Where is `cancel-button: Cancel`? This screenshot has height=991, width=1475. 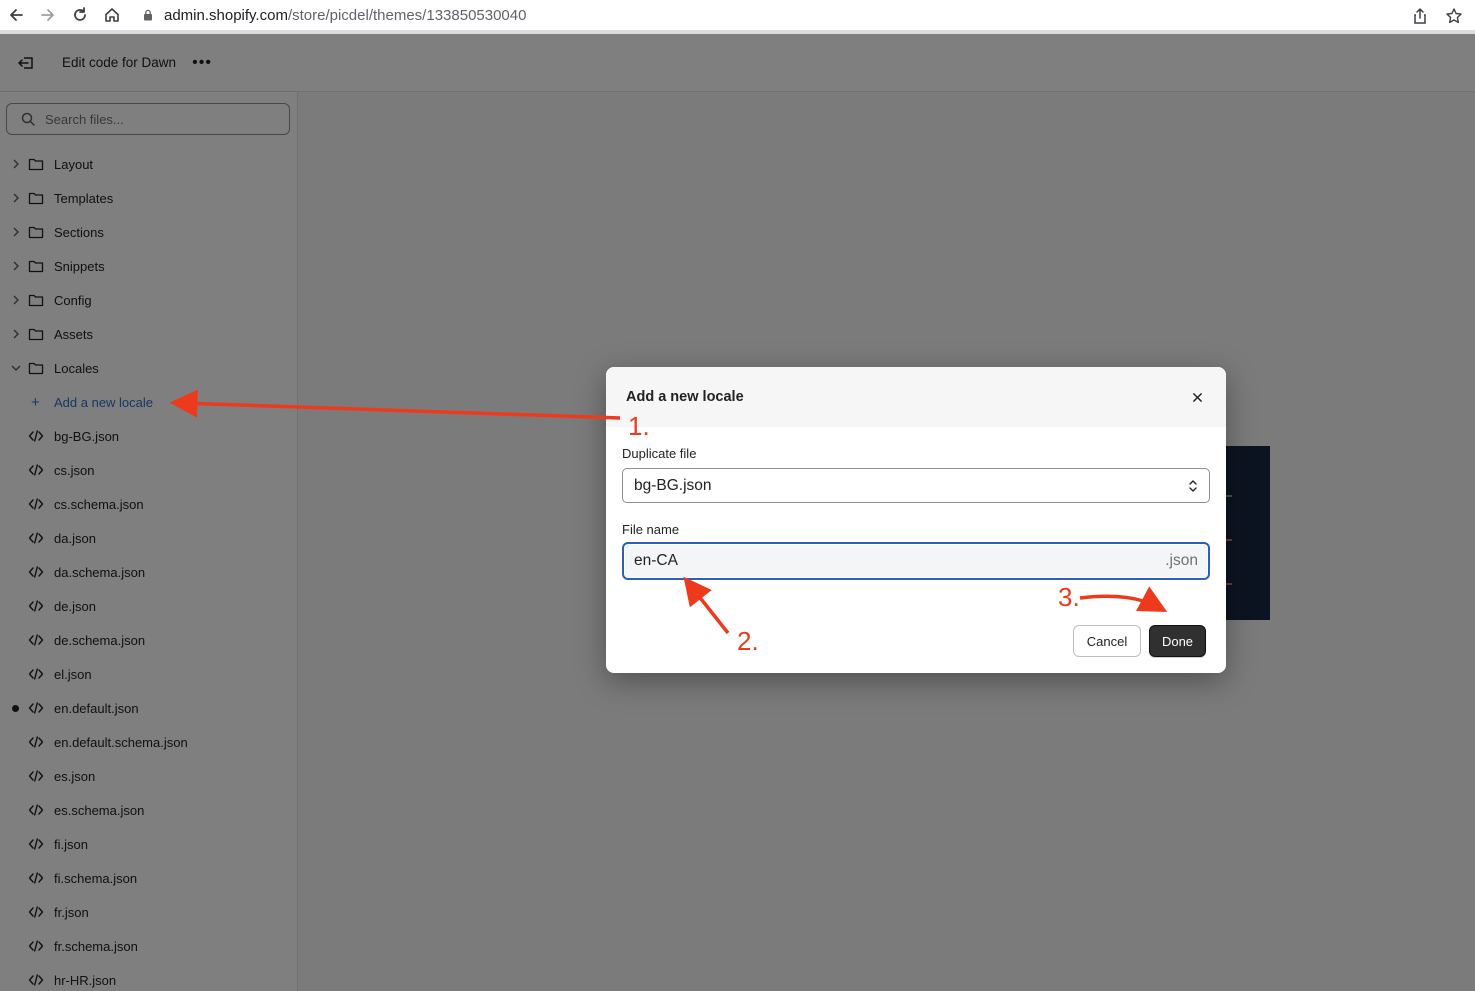
cancel-button: Cancel is located at coordinates (1107, 641).